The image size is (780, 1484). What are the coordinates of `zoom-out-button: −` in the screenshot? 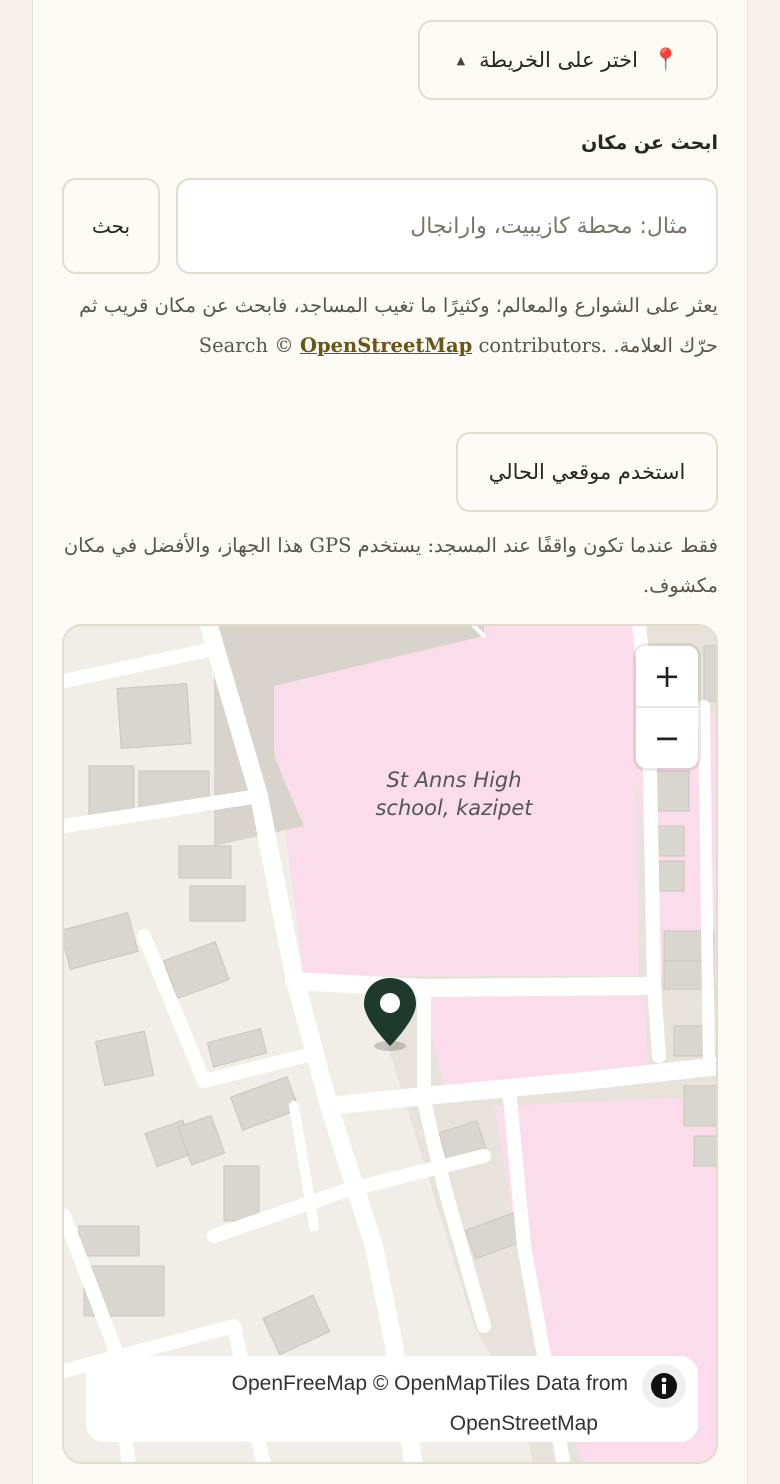 It's located at (667, 738).